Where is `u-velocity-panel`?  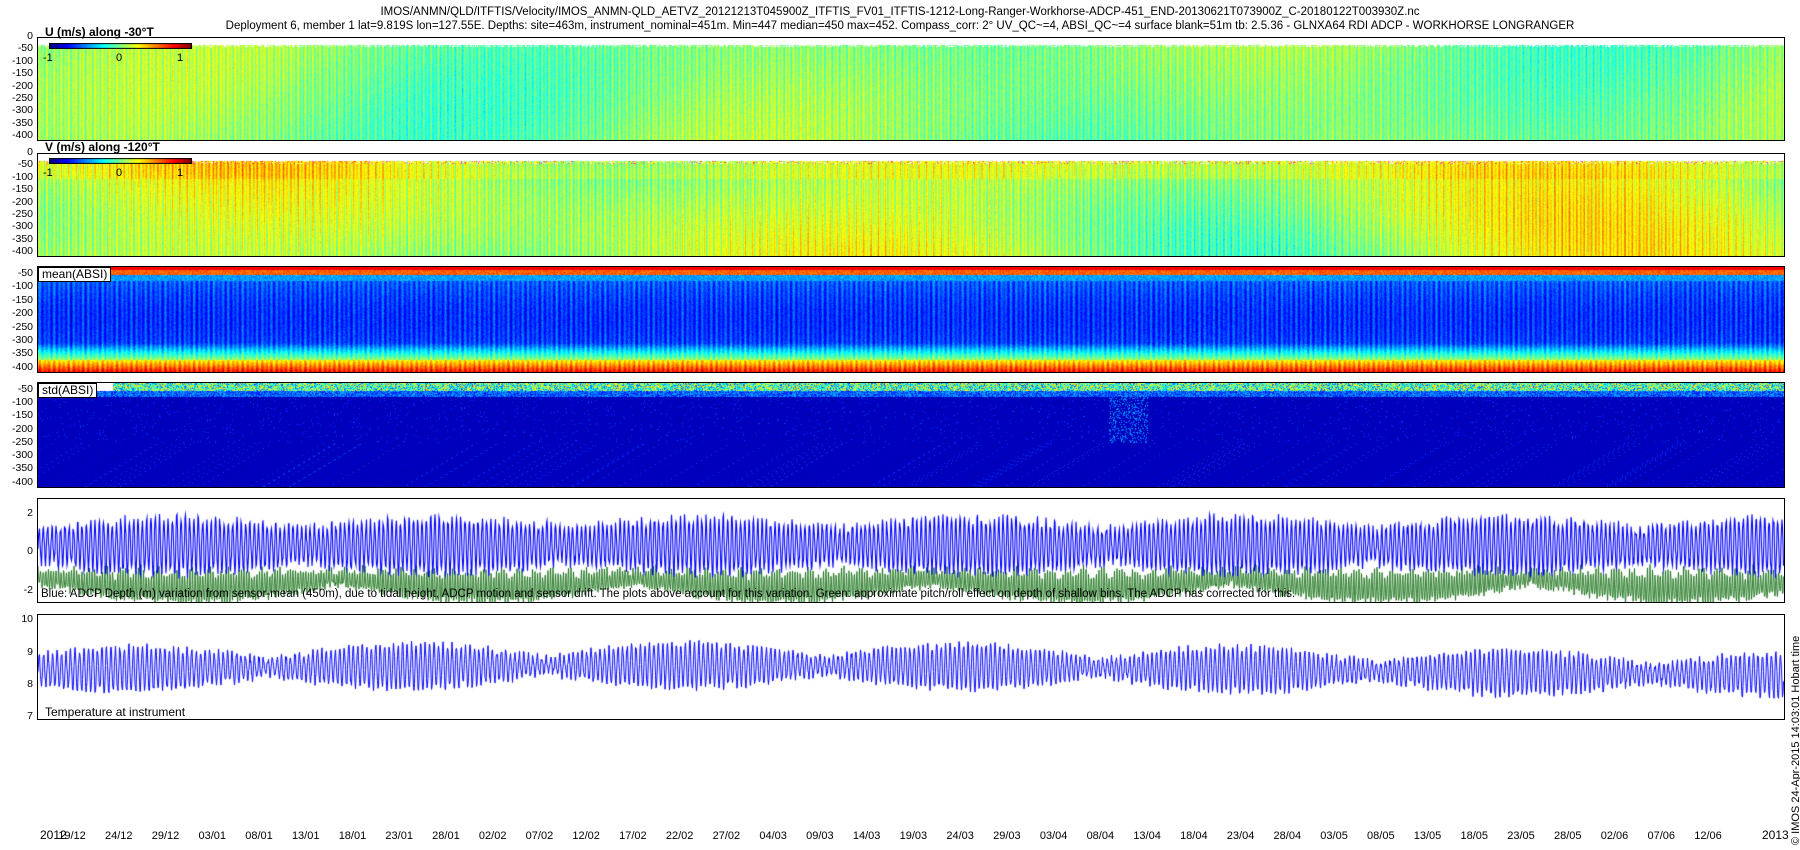
u-velocity-panel is located at coordinates (911, 89).